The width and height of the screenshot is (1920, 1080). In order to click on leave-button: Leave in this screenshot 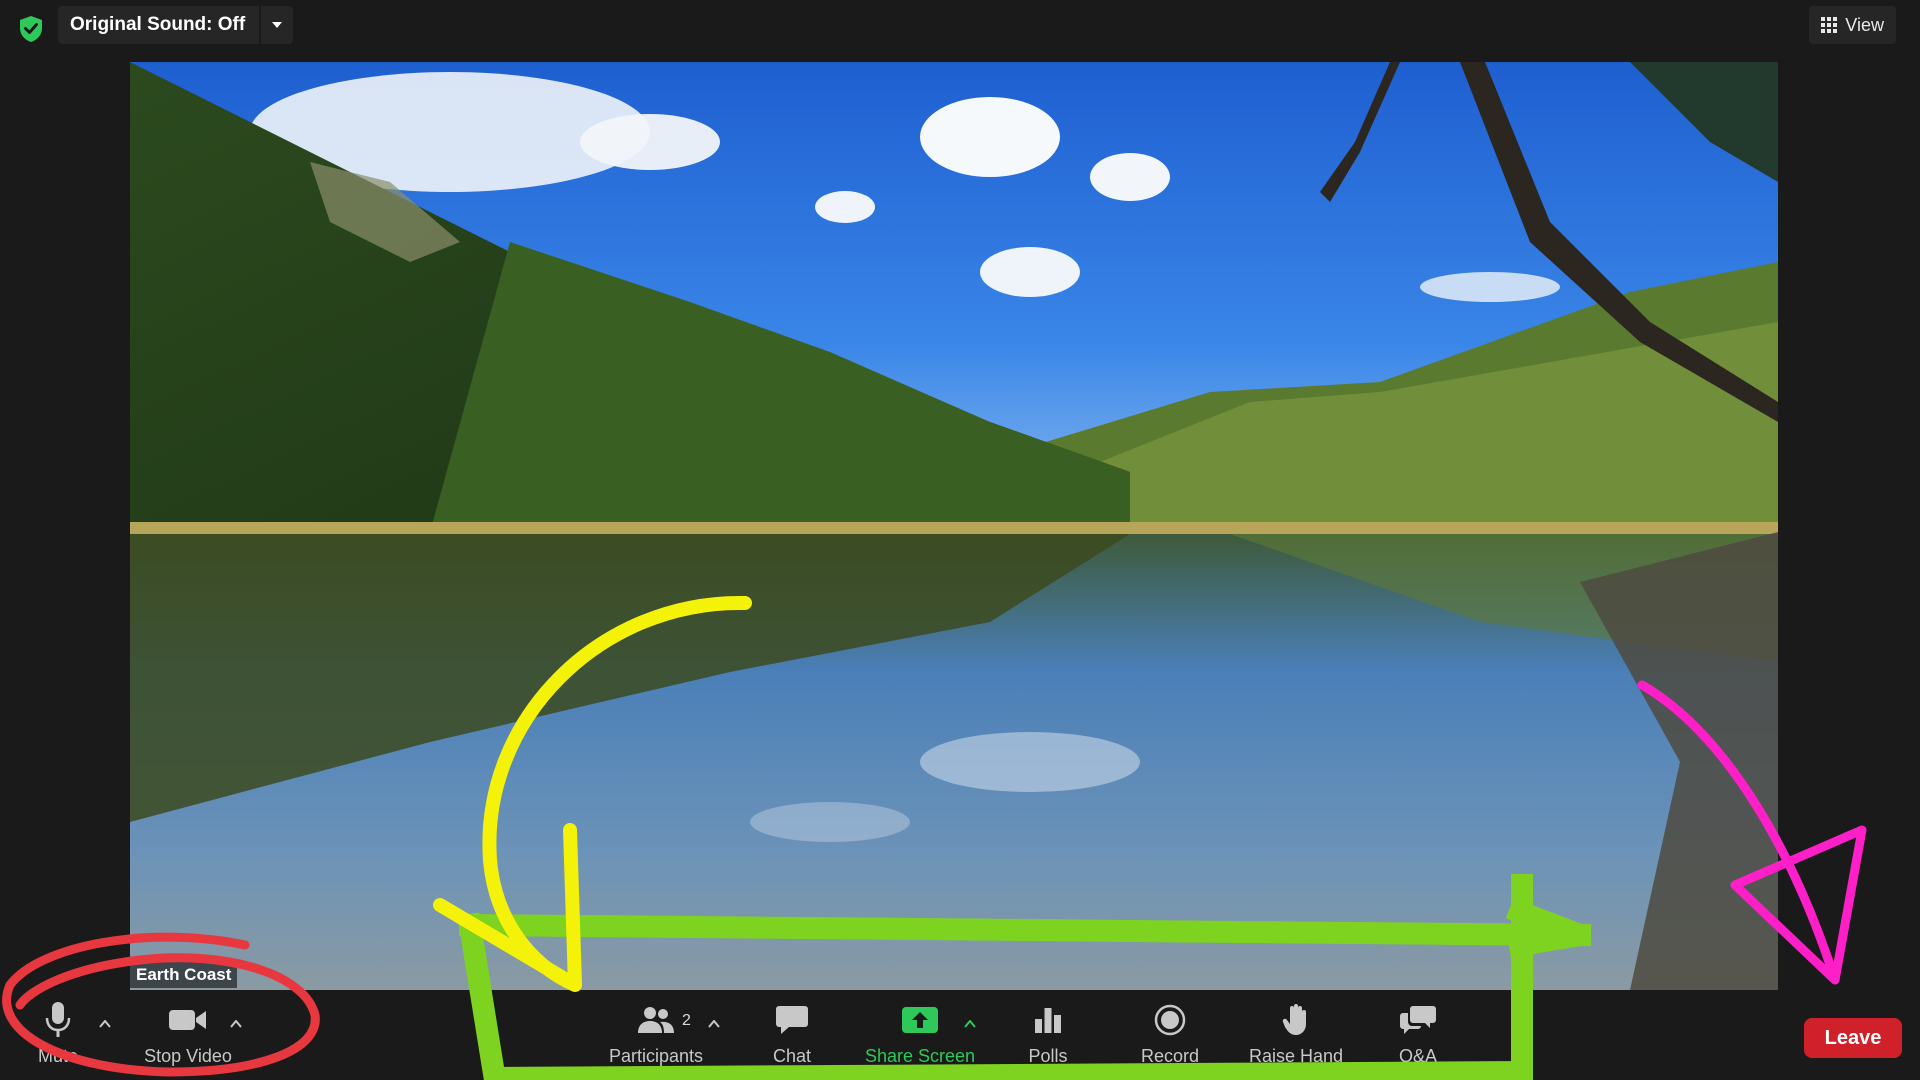, I will do `click(1853, 1038)`.